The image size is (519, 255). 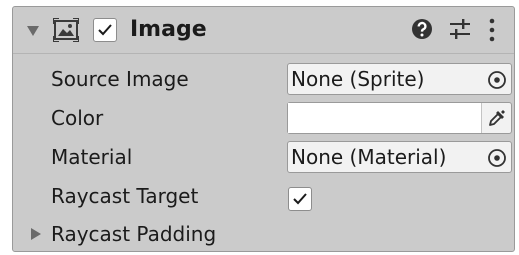 What do you see at coordinates (369, 157) in the screenshot?
I see `material-value: None (Material)` at bounding box center [369, 157].